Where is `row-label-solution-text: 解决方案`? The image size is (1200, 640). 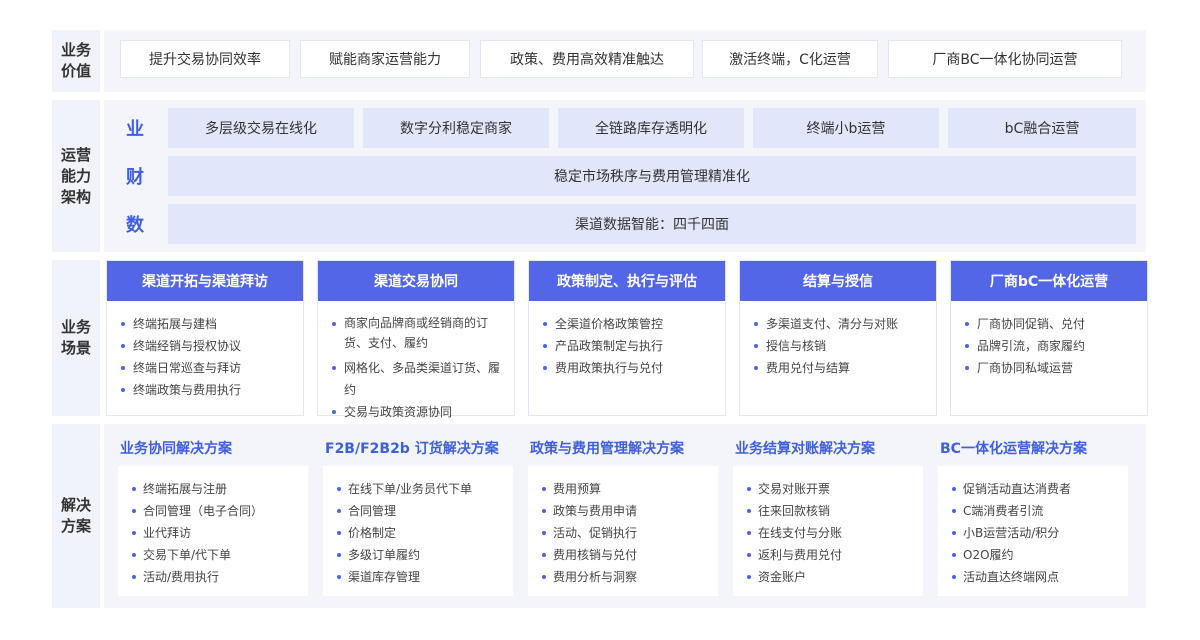
row-label-solution-text: 解决方案 is located at coordinates (75, 515).